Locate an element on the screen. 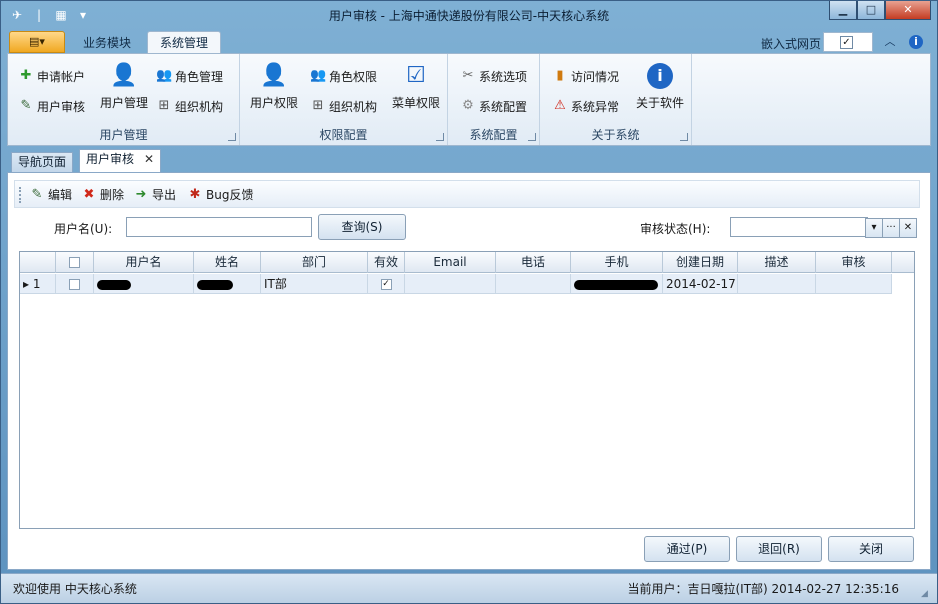 The width and height of the screenshot is (938, 604). cell-username is located at coordinates (144, 284).